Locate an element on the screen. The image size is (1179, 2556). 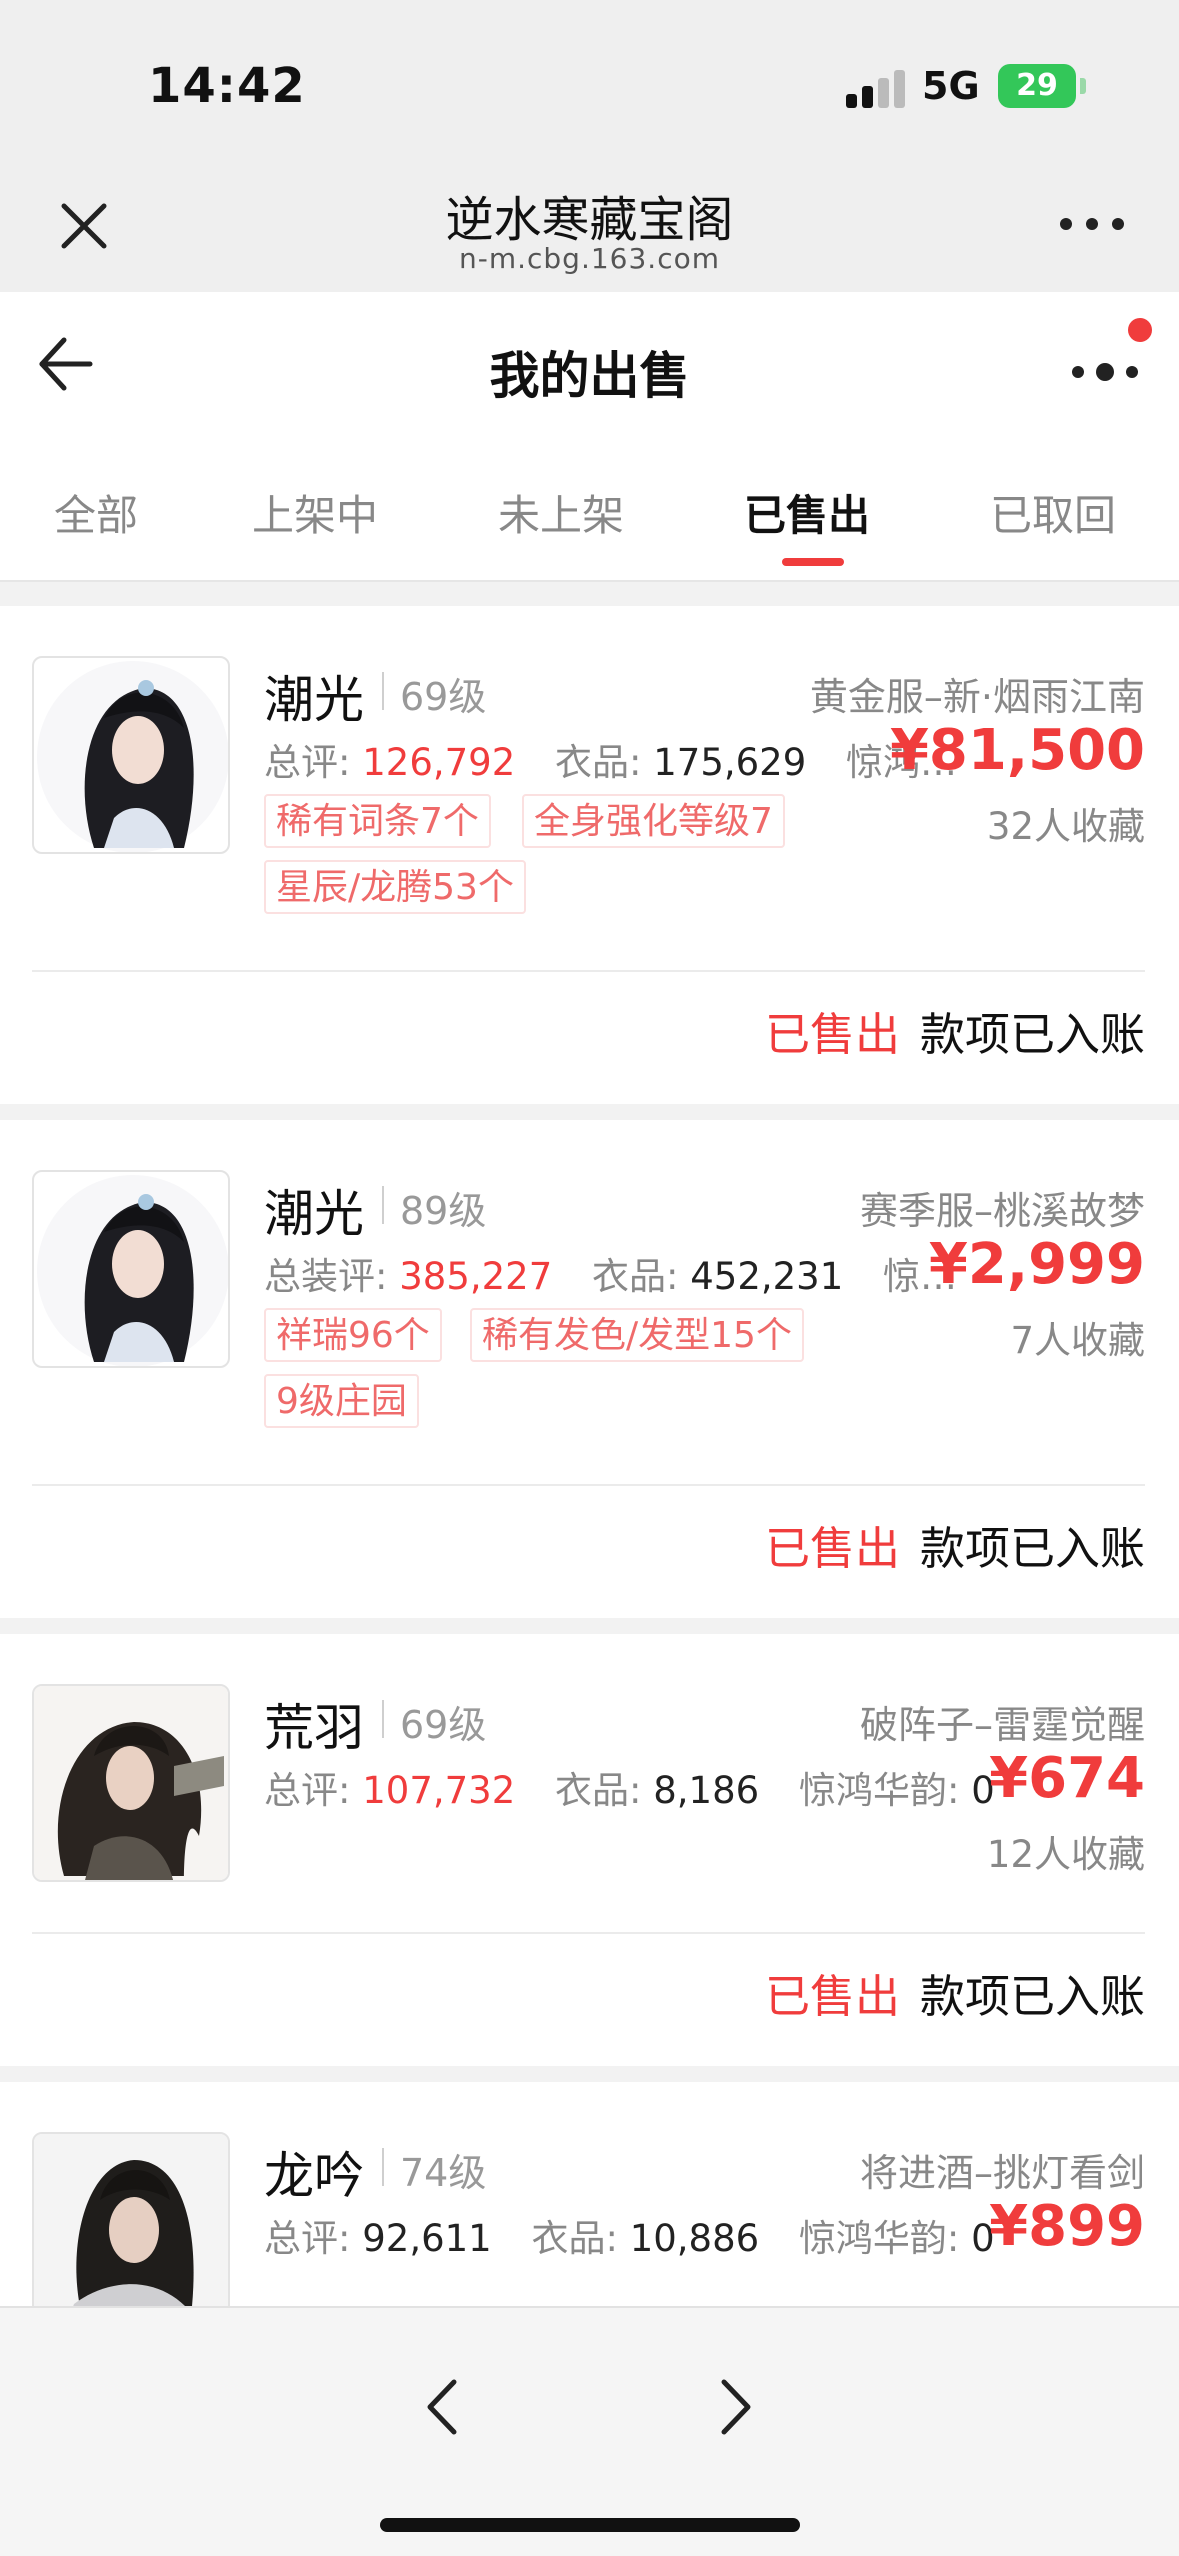
stat-value: 175,629 is located at coordinates (730, 762).